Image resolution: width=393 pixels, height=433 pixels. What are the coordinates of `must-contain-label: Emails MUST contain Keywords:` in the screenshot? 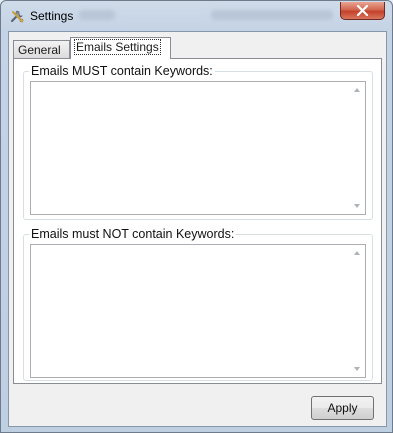 It's located at (122, 71).